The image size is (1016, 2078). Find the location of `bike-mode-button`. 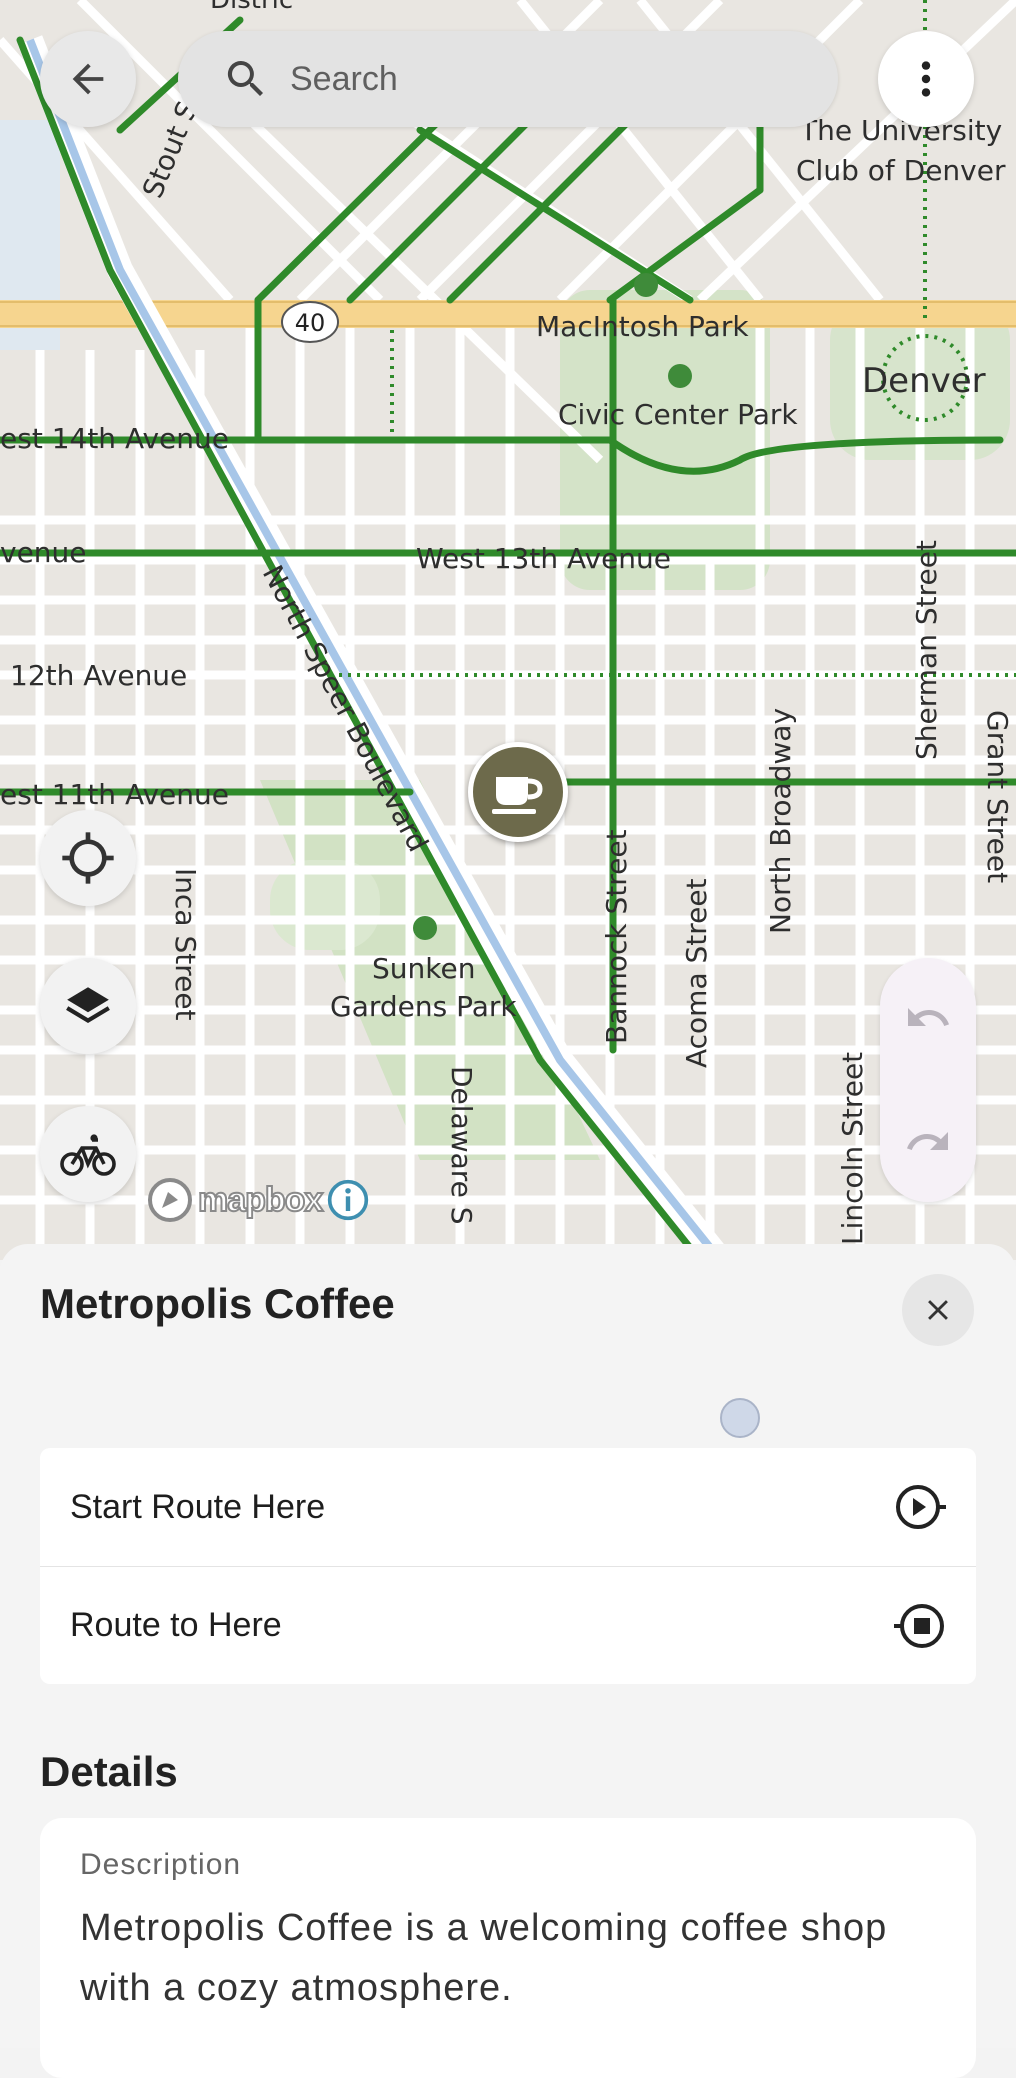

bike-mode-button is located at coordinates (88, 1154).